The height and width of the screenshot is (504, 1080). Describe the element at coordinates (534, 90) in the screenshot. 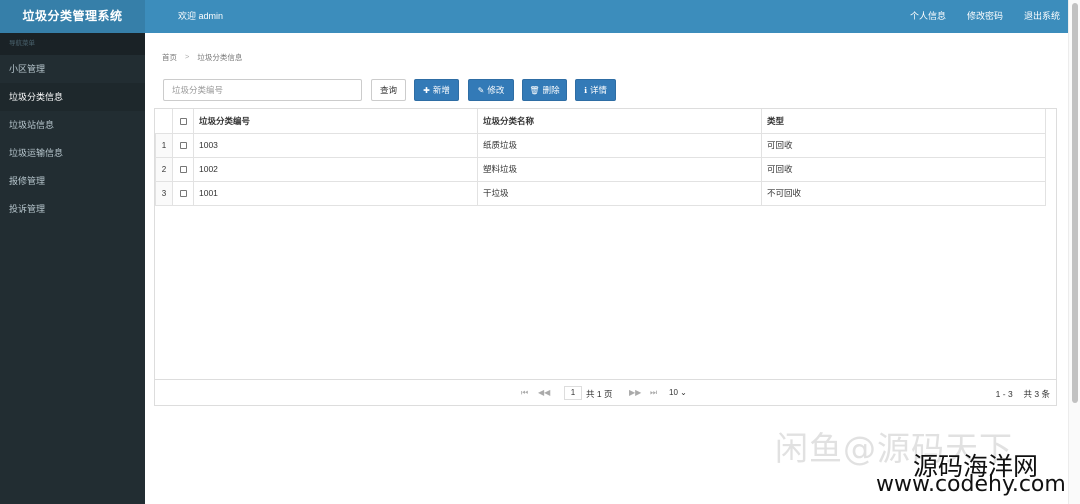

I see `trash-icon: 🗑` at that location.